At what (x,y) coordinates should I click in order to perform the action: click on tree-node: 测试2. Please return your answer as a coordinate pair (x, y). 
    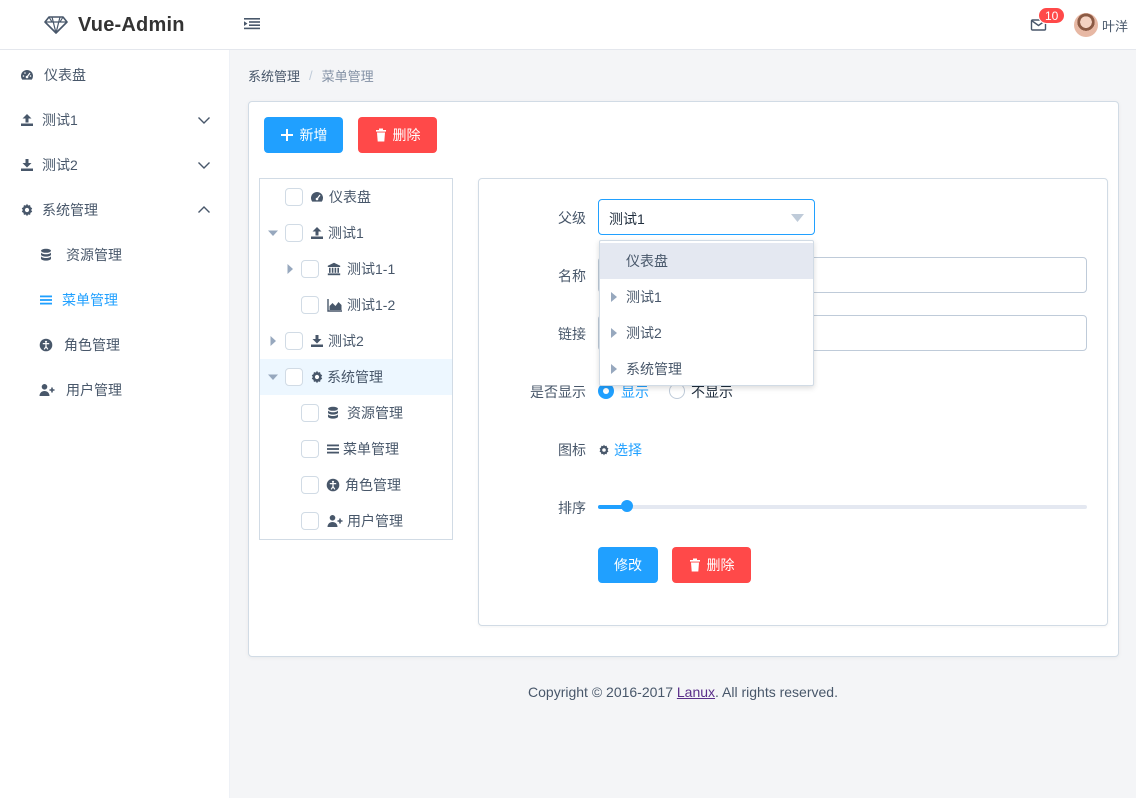
    Looking at the image, I should click on (356, 341).